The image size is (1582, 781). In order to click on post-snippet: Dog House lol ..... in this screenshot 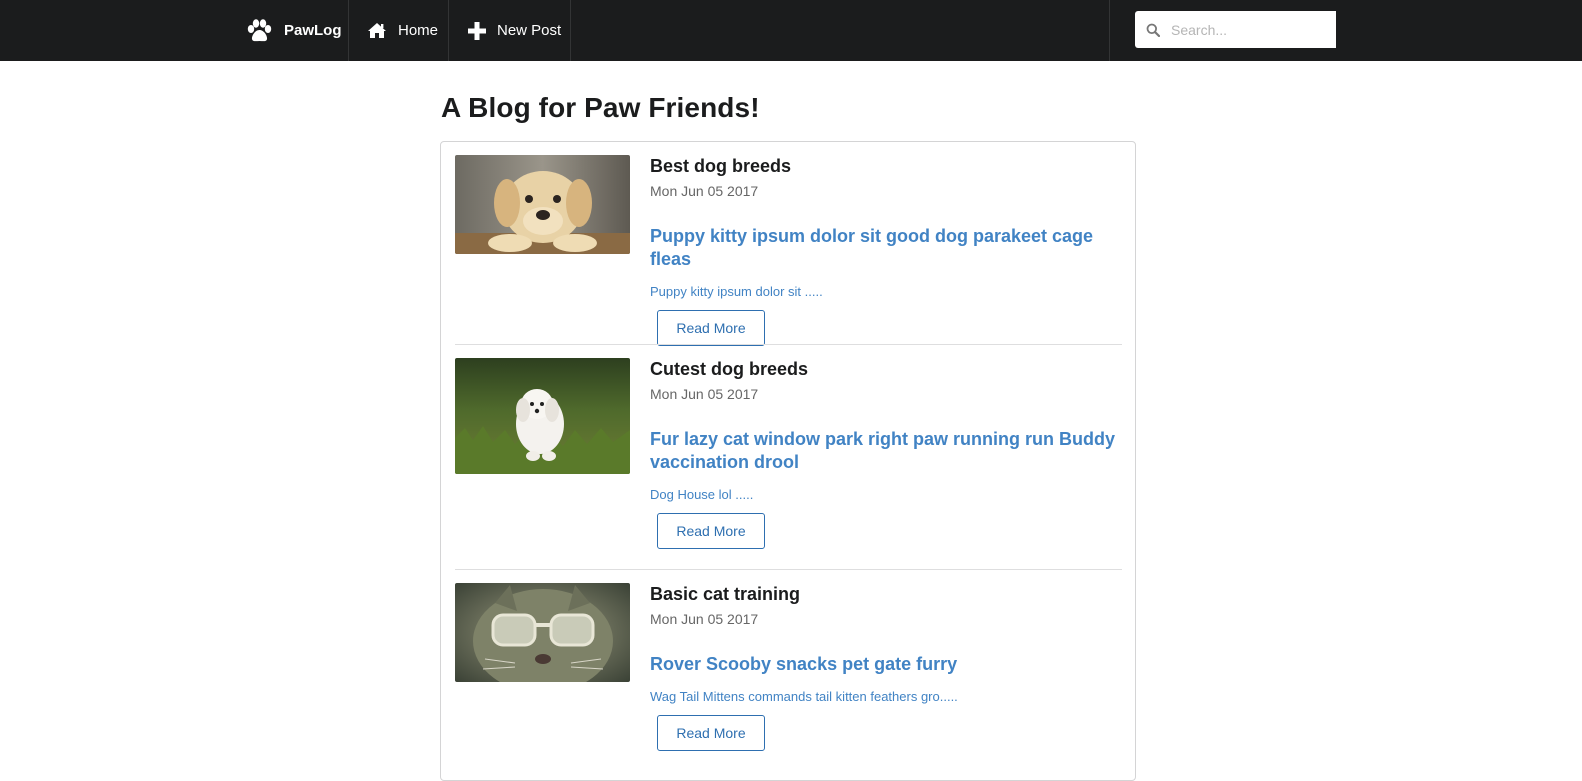, I will do `click(702, 494)`.